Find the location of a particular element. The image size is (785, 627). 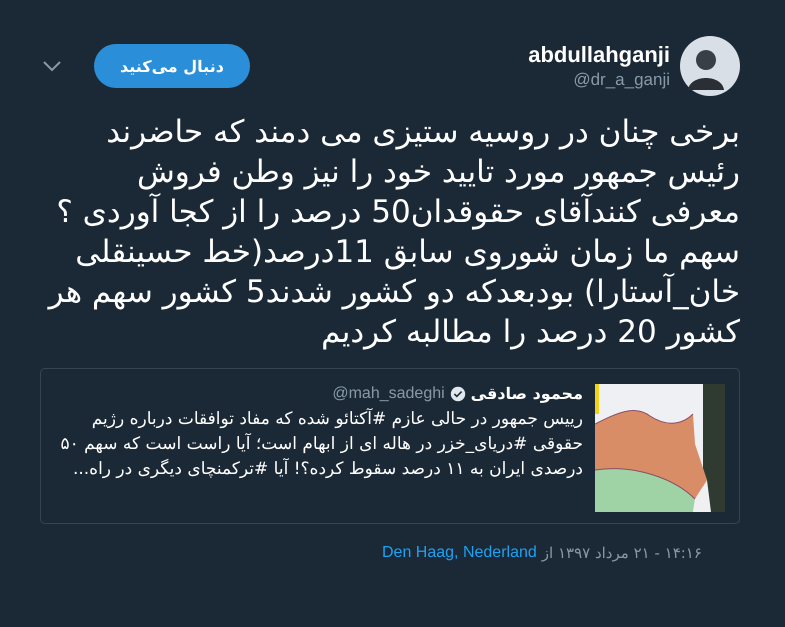

chevron-down-icon is located at coordinates (52, 66).